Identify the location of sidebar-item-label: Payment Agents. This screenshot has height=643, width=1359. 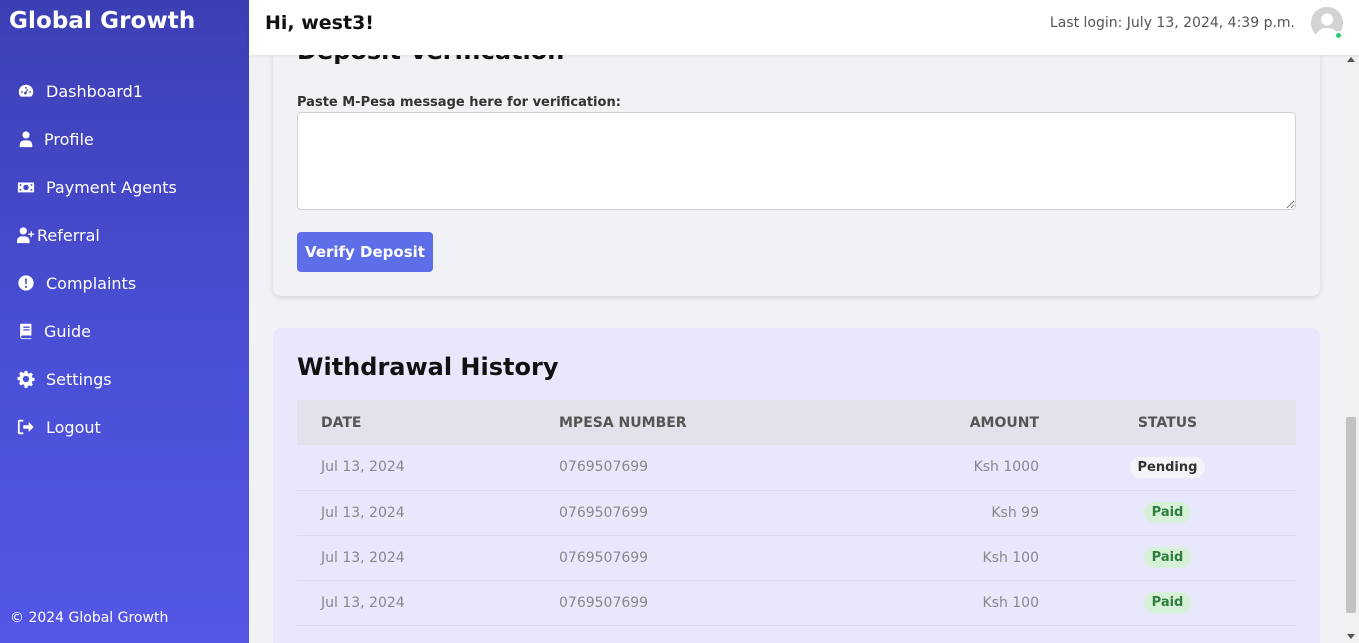
(111, 187).